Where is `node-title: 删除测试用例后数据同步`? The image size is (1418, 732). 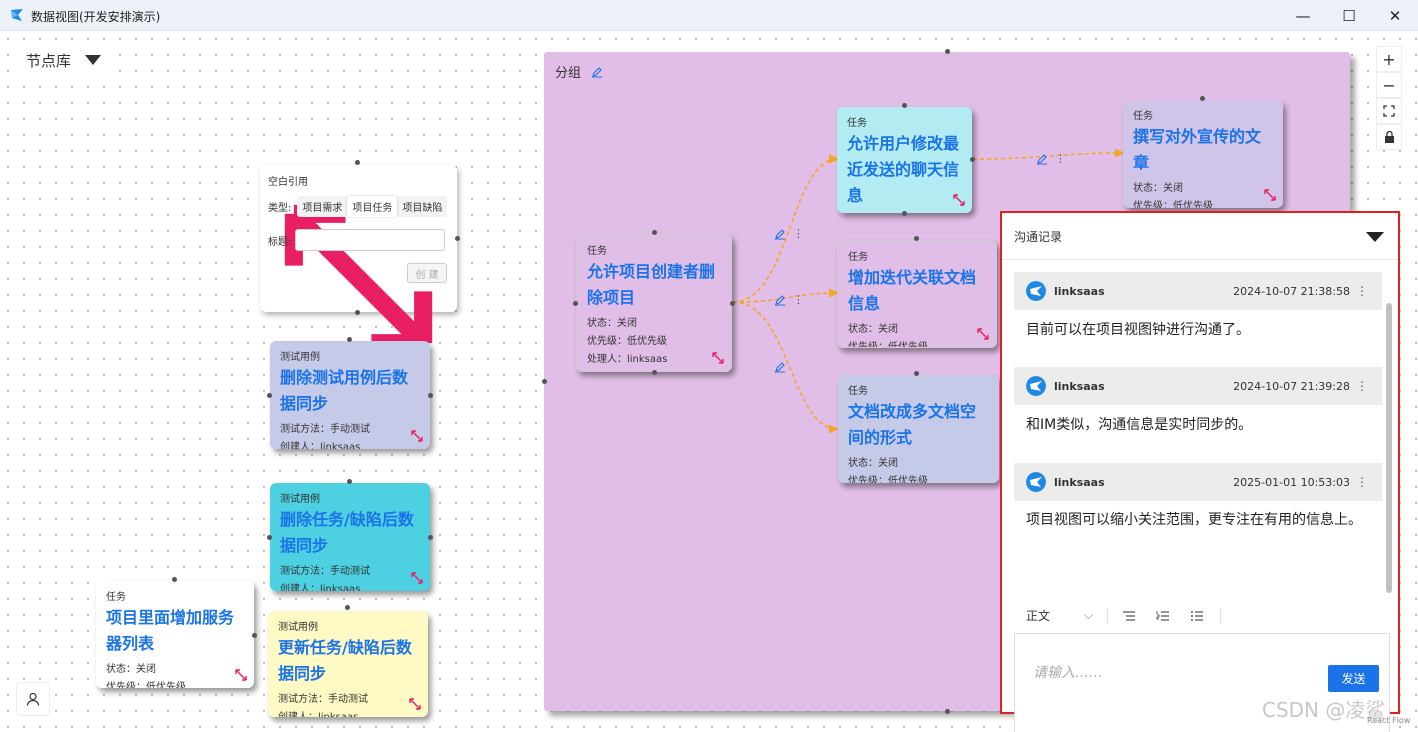
node-title: 删除测试用例后数据同步 is located at coordinates (350, 391).